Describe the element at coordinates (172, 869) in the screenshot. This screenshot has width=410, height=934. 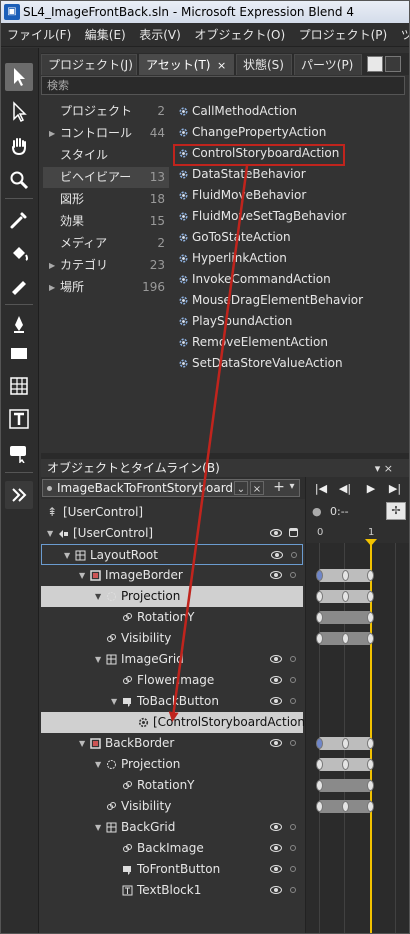
I see `tree-row: ToFrontButton` at that location.